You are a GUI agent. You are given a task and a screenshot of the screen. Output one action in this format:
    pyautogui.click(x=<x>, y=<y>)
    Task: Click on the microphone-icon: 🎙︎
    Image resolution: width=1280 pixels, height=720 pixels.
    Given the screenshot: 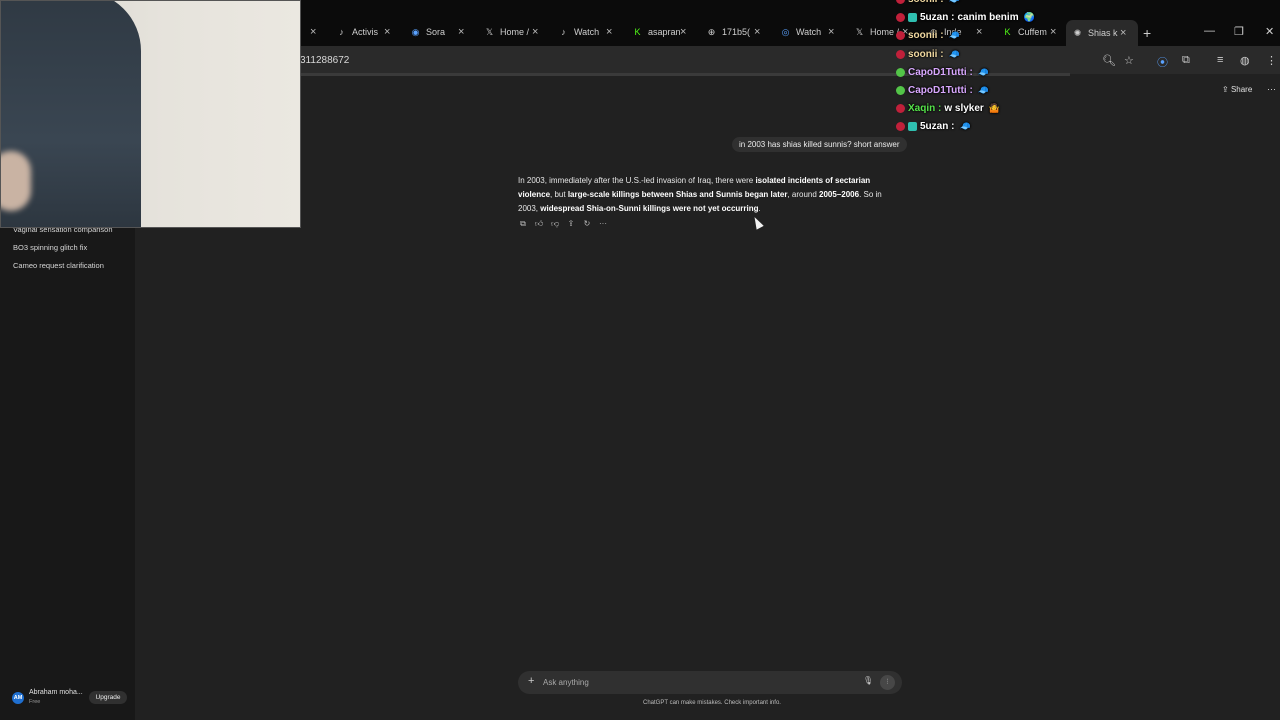 What is the action you would take?
    pyautogui.click(x=868, y=680)
    